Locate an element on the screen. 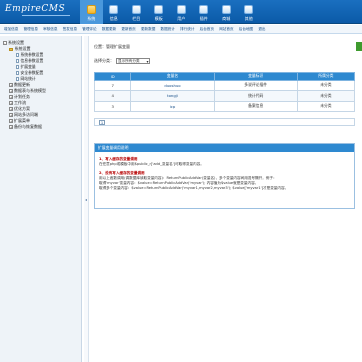 This screenshot has height=362, width=362. topnav-item: 用户 is located at coordinates (181, 12).